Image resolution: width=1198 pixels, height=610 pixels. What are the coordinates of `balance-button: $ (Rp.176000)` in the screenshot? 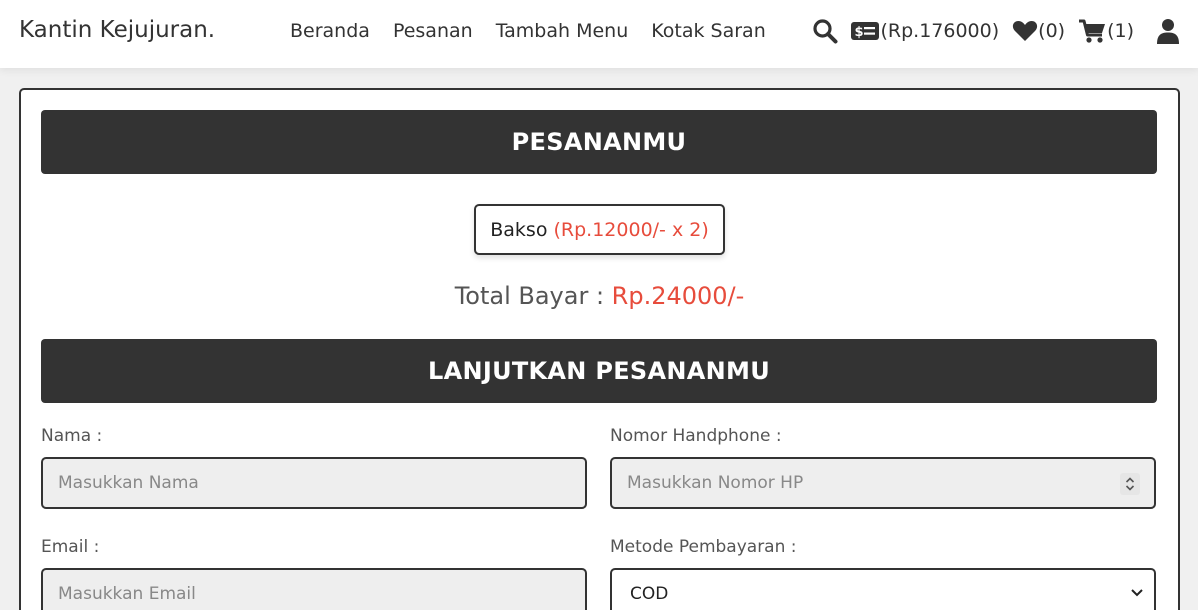 It's located at (924, 31).